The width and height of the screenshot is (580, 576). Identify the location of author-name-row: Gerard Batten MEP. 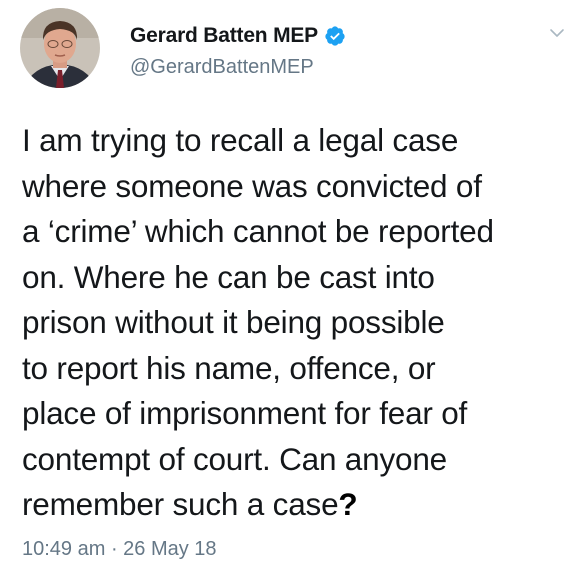
(238, 36).